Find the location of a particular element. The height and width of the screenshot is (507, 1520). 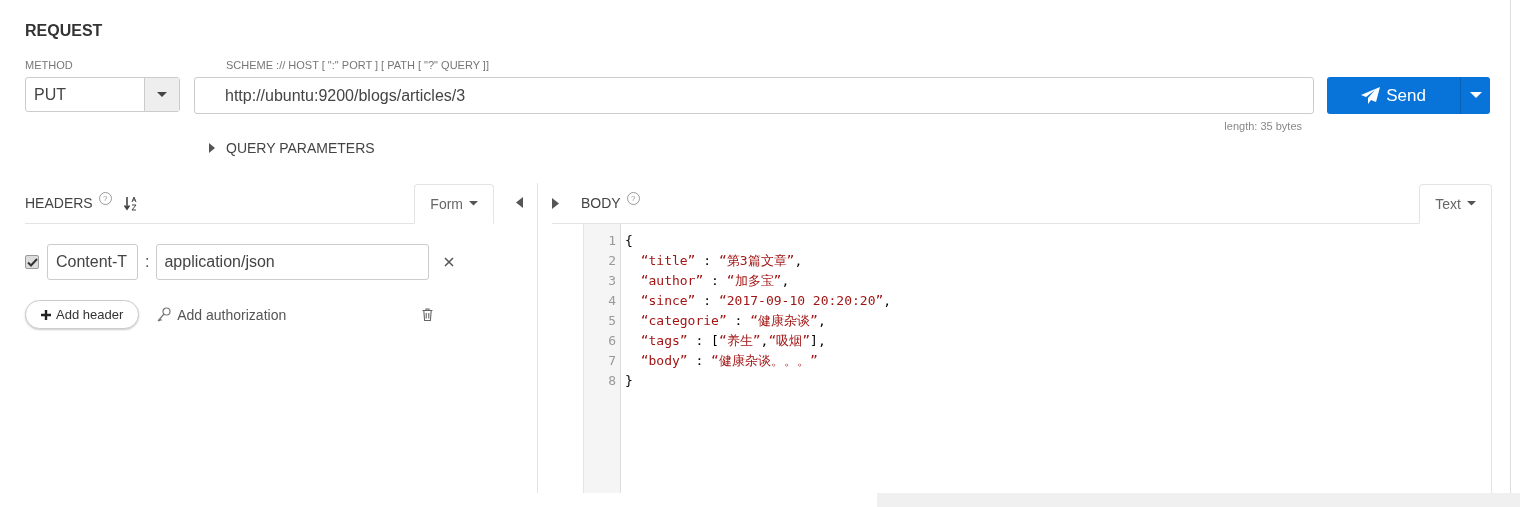

length-text: length: 35 bytes is located at coordinates (1263, 126).